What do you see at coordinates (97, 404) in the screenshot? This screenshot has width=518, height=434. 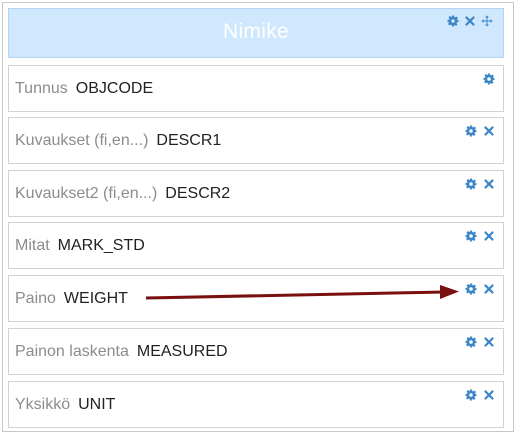 I see `field-value: UNIT` at bounding box center [97, 404].